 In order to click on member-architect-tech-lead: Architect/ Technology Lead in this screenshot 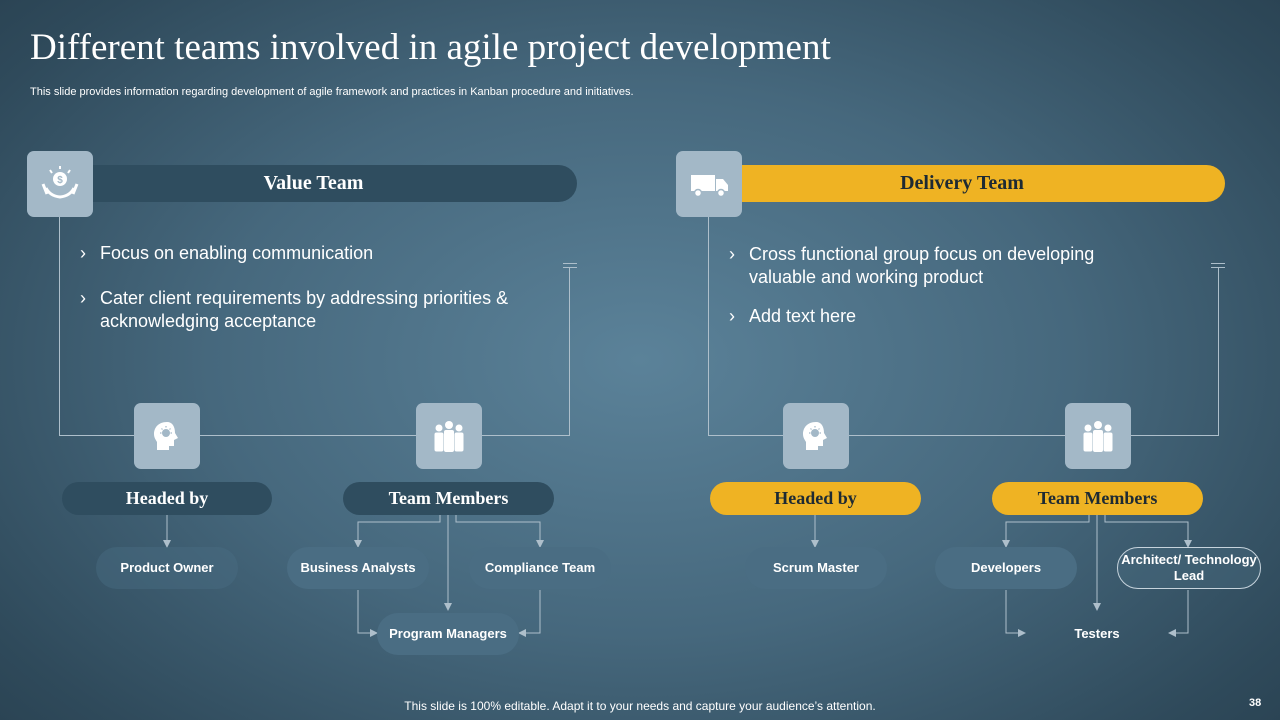, I will do `click(1189, 568)`.